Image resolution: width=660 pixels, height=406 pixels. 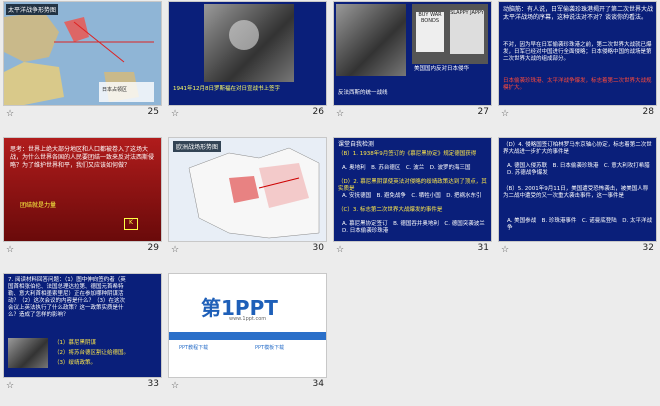 I want to click on slide-number: 27, so click(x=483, y=112).